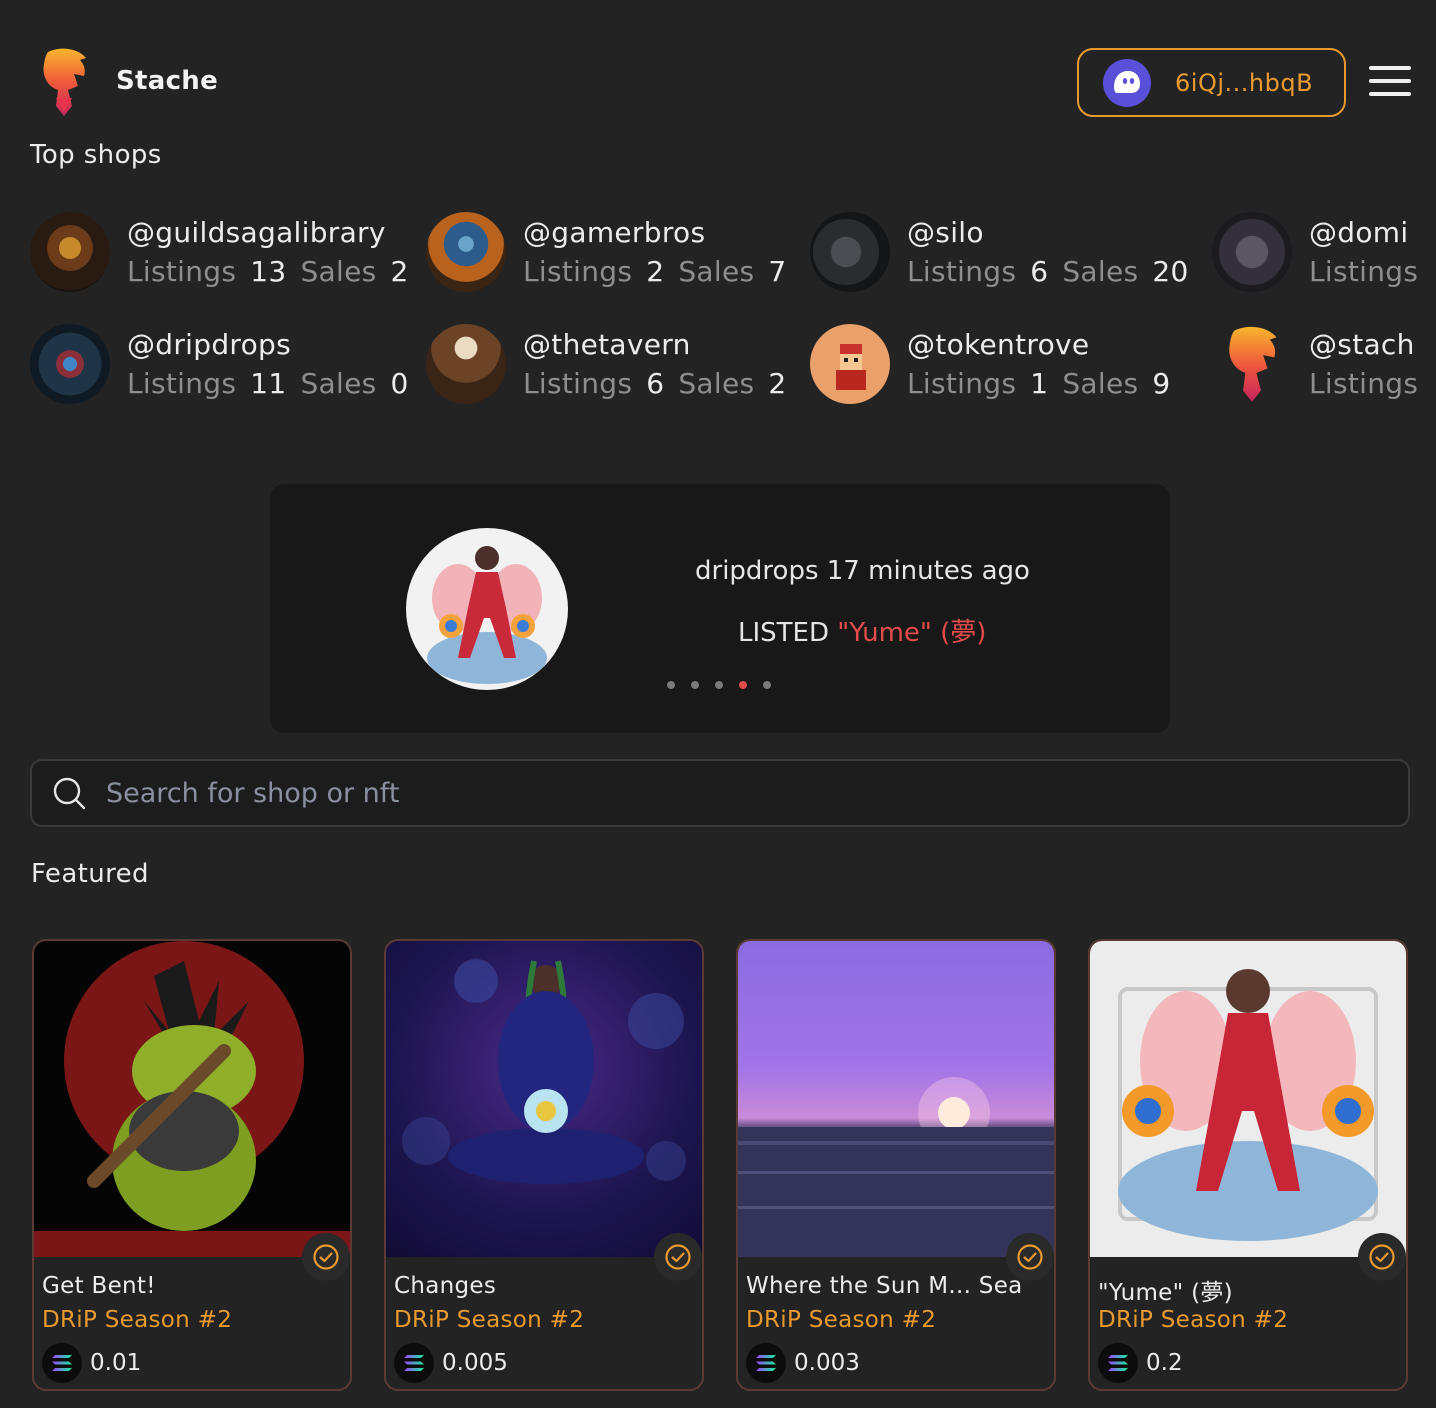 This screenshot has height=1408, width=1436. Describe the element at coordinates (1315, 252) in the screenshot. I see `shop-card: @domi Listings` at that location.